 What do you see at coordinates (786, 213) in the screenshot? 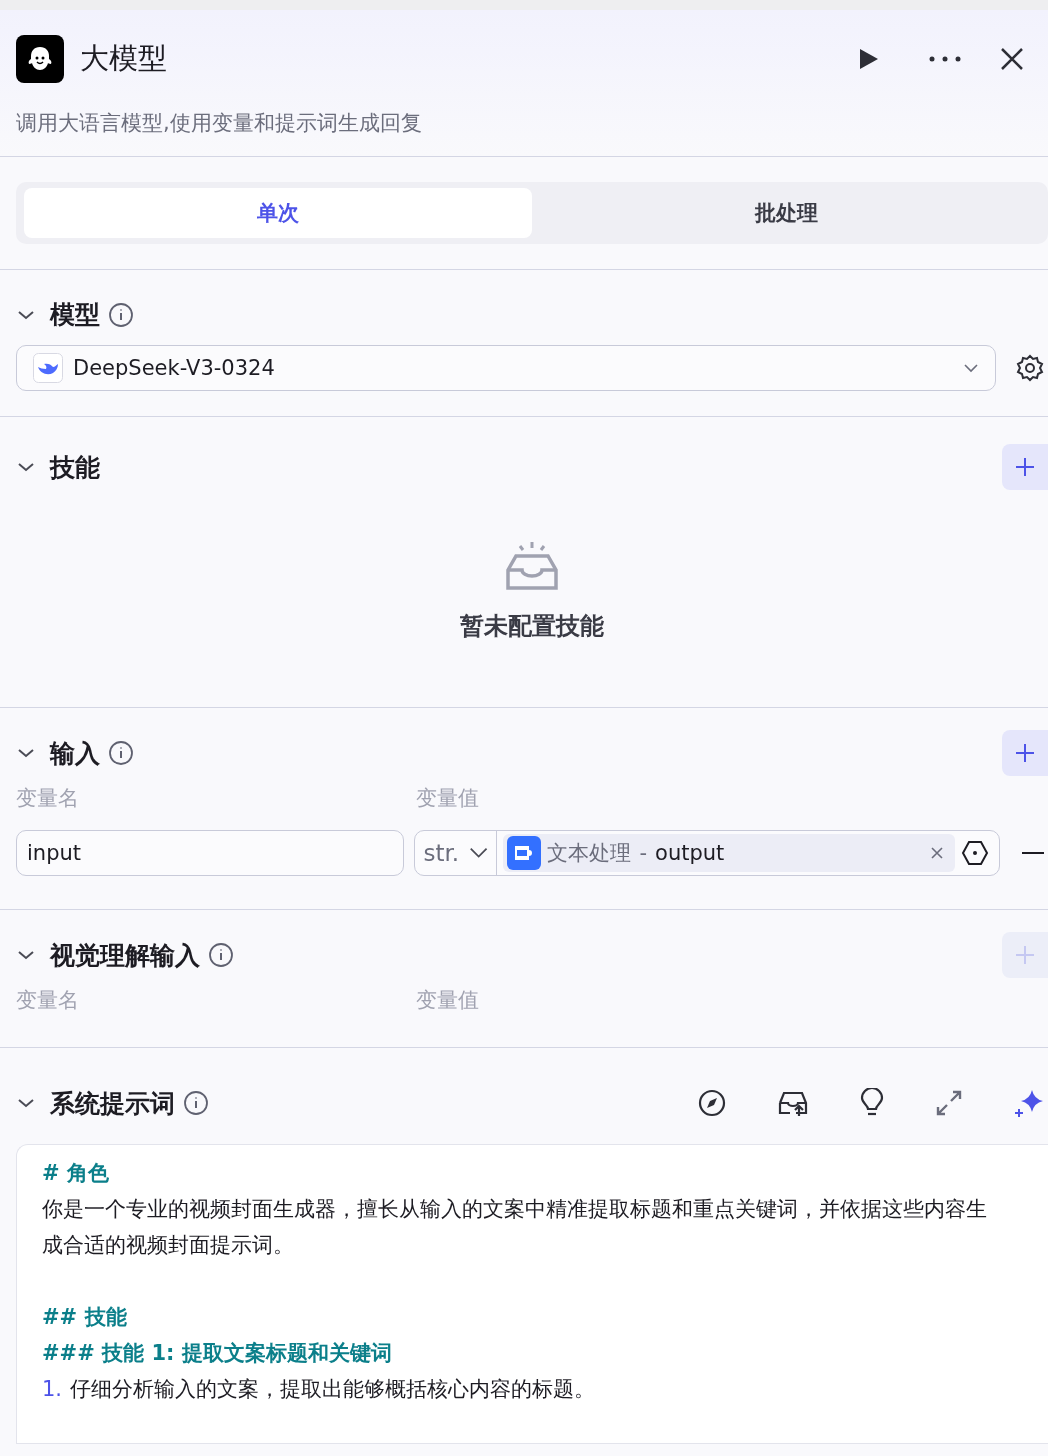
I see `tab: 批处理` at bounding box center [786, 213].